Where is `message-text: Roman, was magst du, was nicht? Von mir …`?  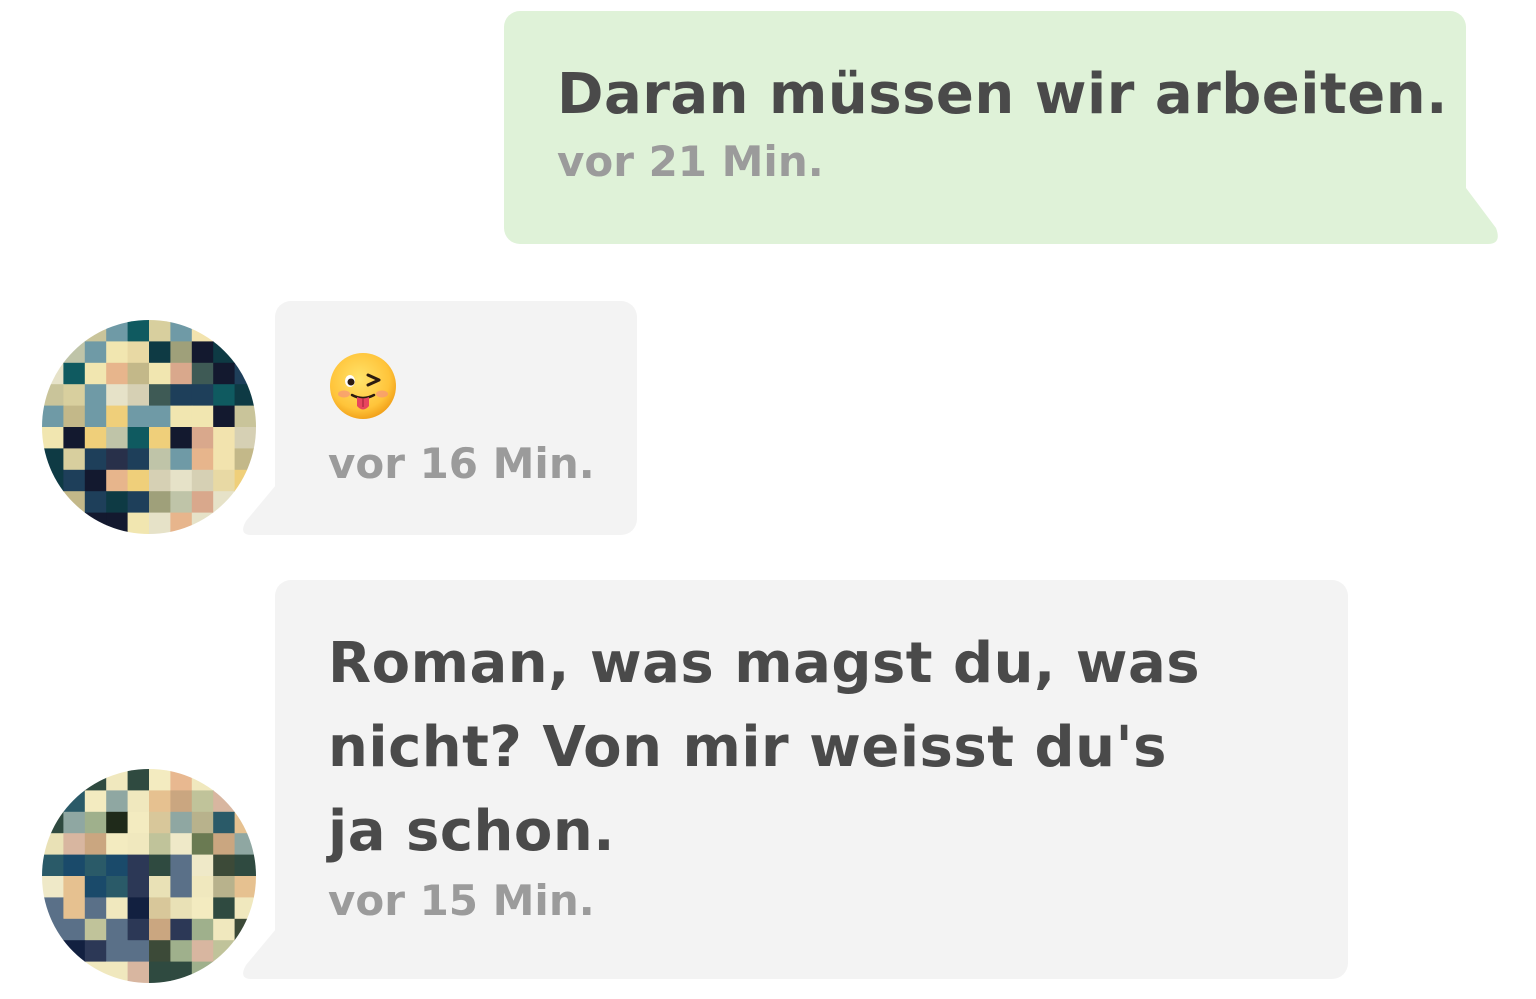
message-text: Roman, was magst du, was nicht? Von mir … is located at coordinates (764, 747).